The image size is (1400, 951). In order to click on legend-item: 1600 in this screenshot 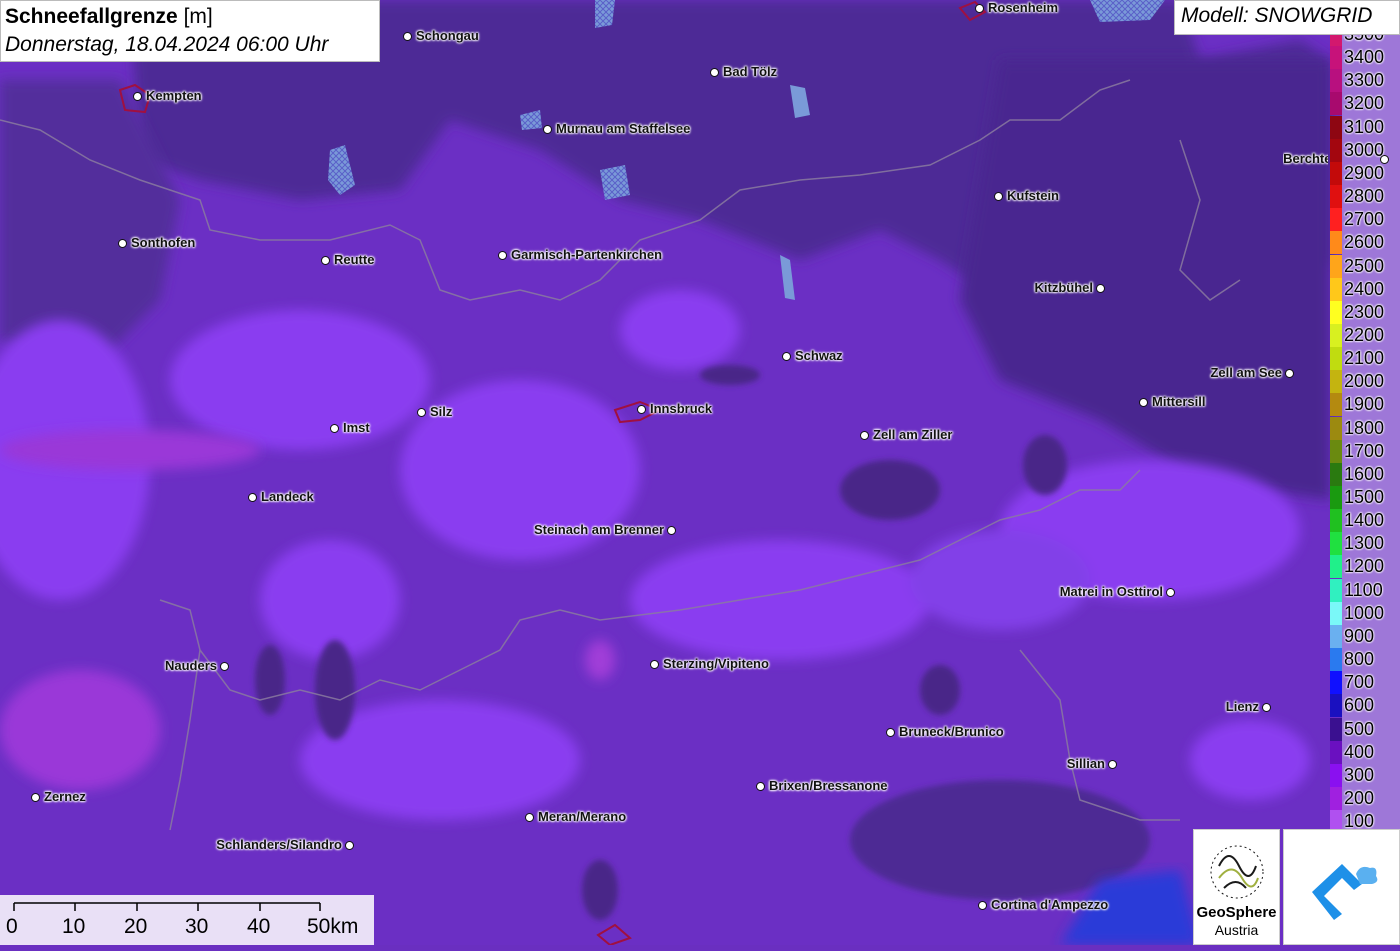, I will do `click(1364, 474)`.